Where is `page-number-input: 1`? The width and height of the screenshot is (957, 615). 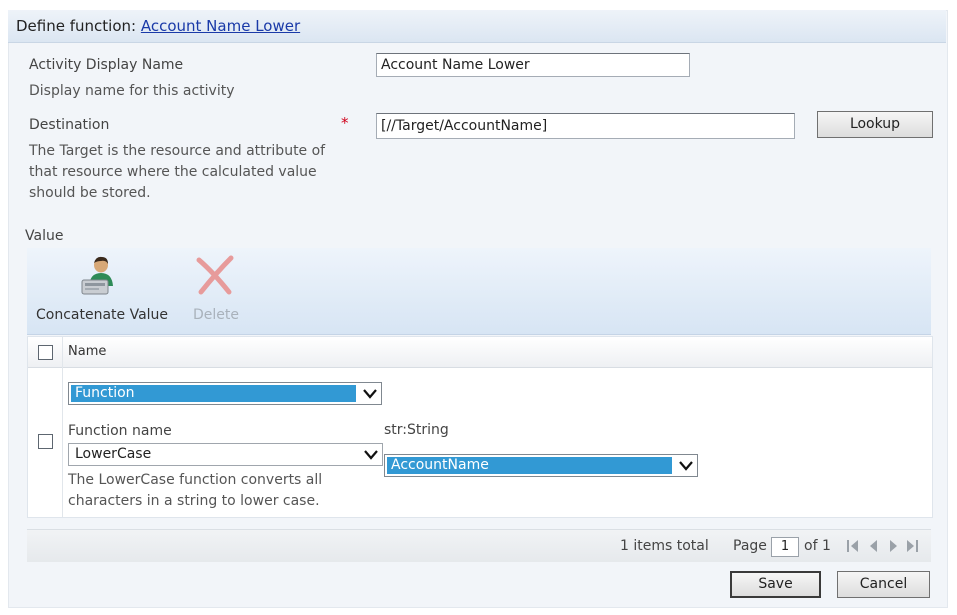 page-number-input: 1 is located at coordinates (785, 547).